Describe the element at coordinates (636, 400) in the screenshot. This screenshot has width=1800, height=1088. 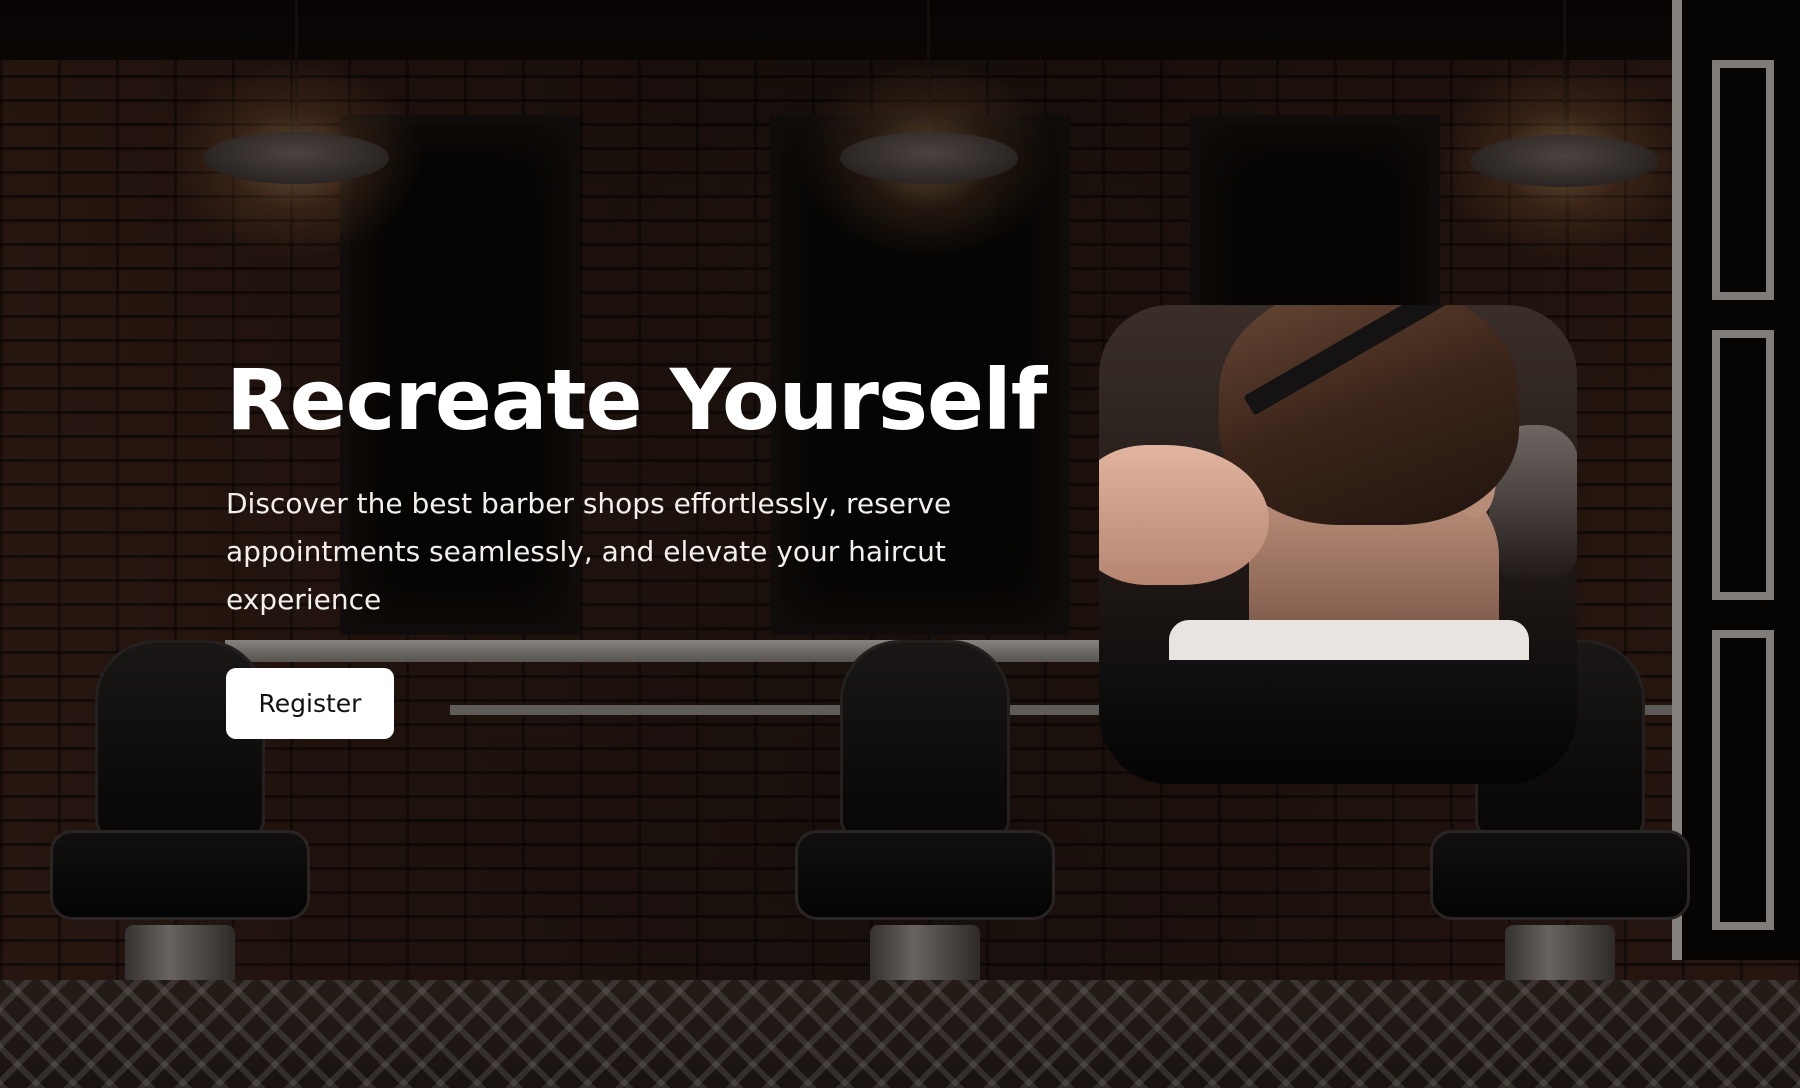
I see `hero-title: Recreate Yourself` at that location.